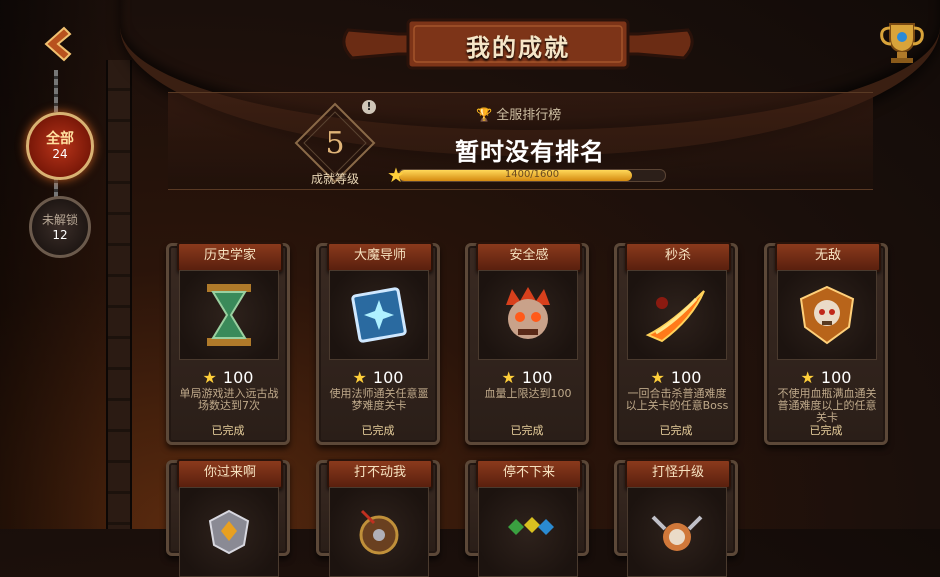 This screenshot has height=577, width=940. Describe the element at coordinates (531, 526) in the screenshot. I see `gem-cluster-icon` at that location.